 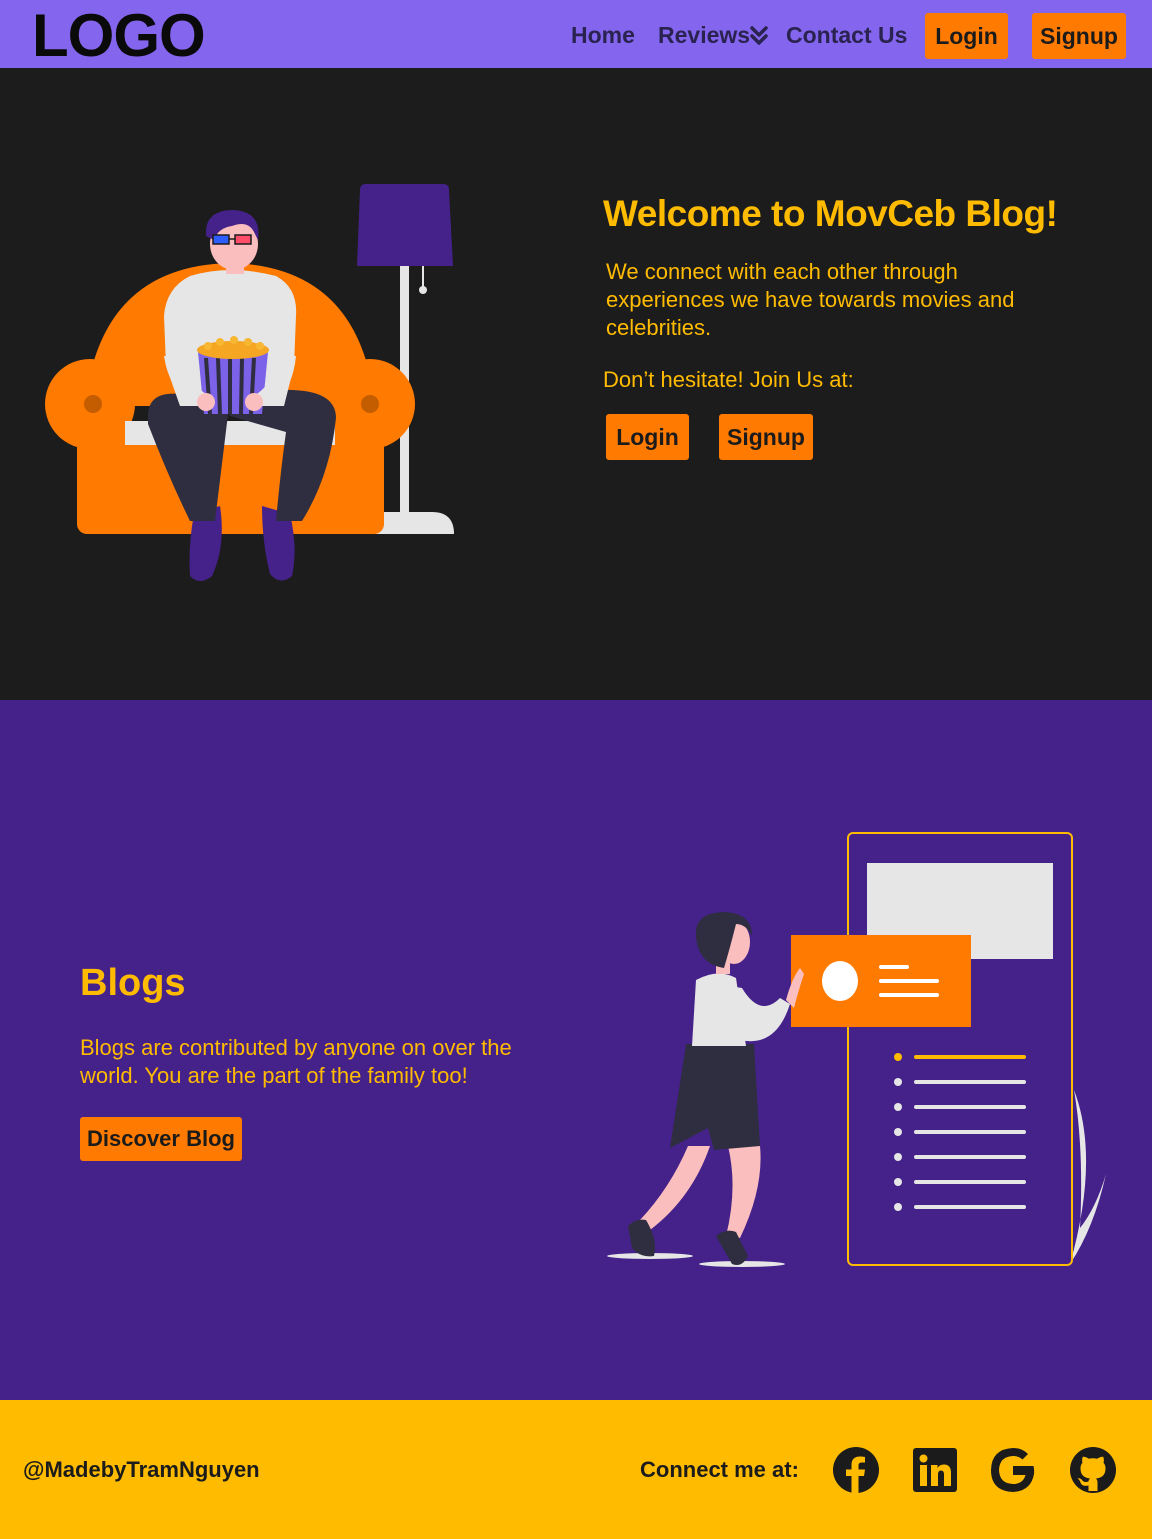 What do you see at coordinates (141, 1469) in the screenshot?
I see `footer-credit: @MadebyTramNguyen` at bounding box center [141, 1469].